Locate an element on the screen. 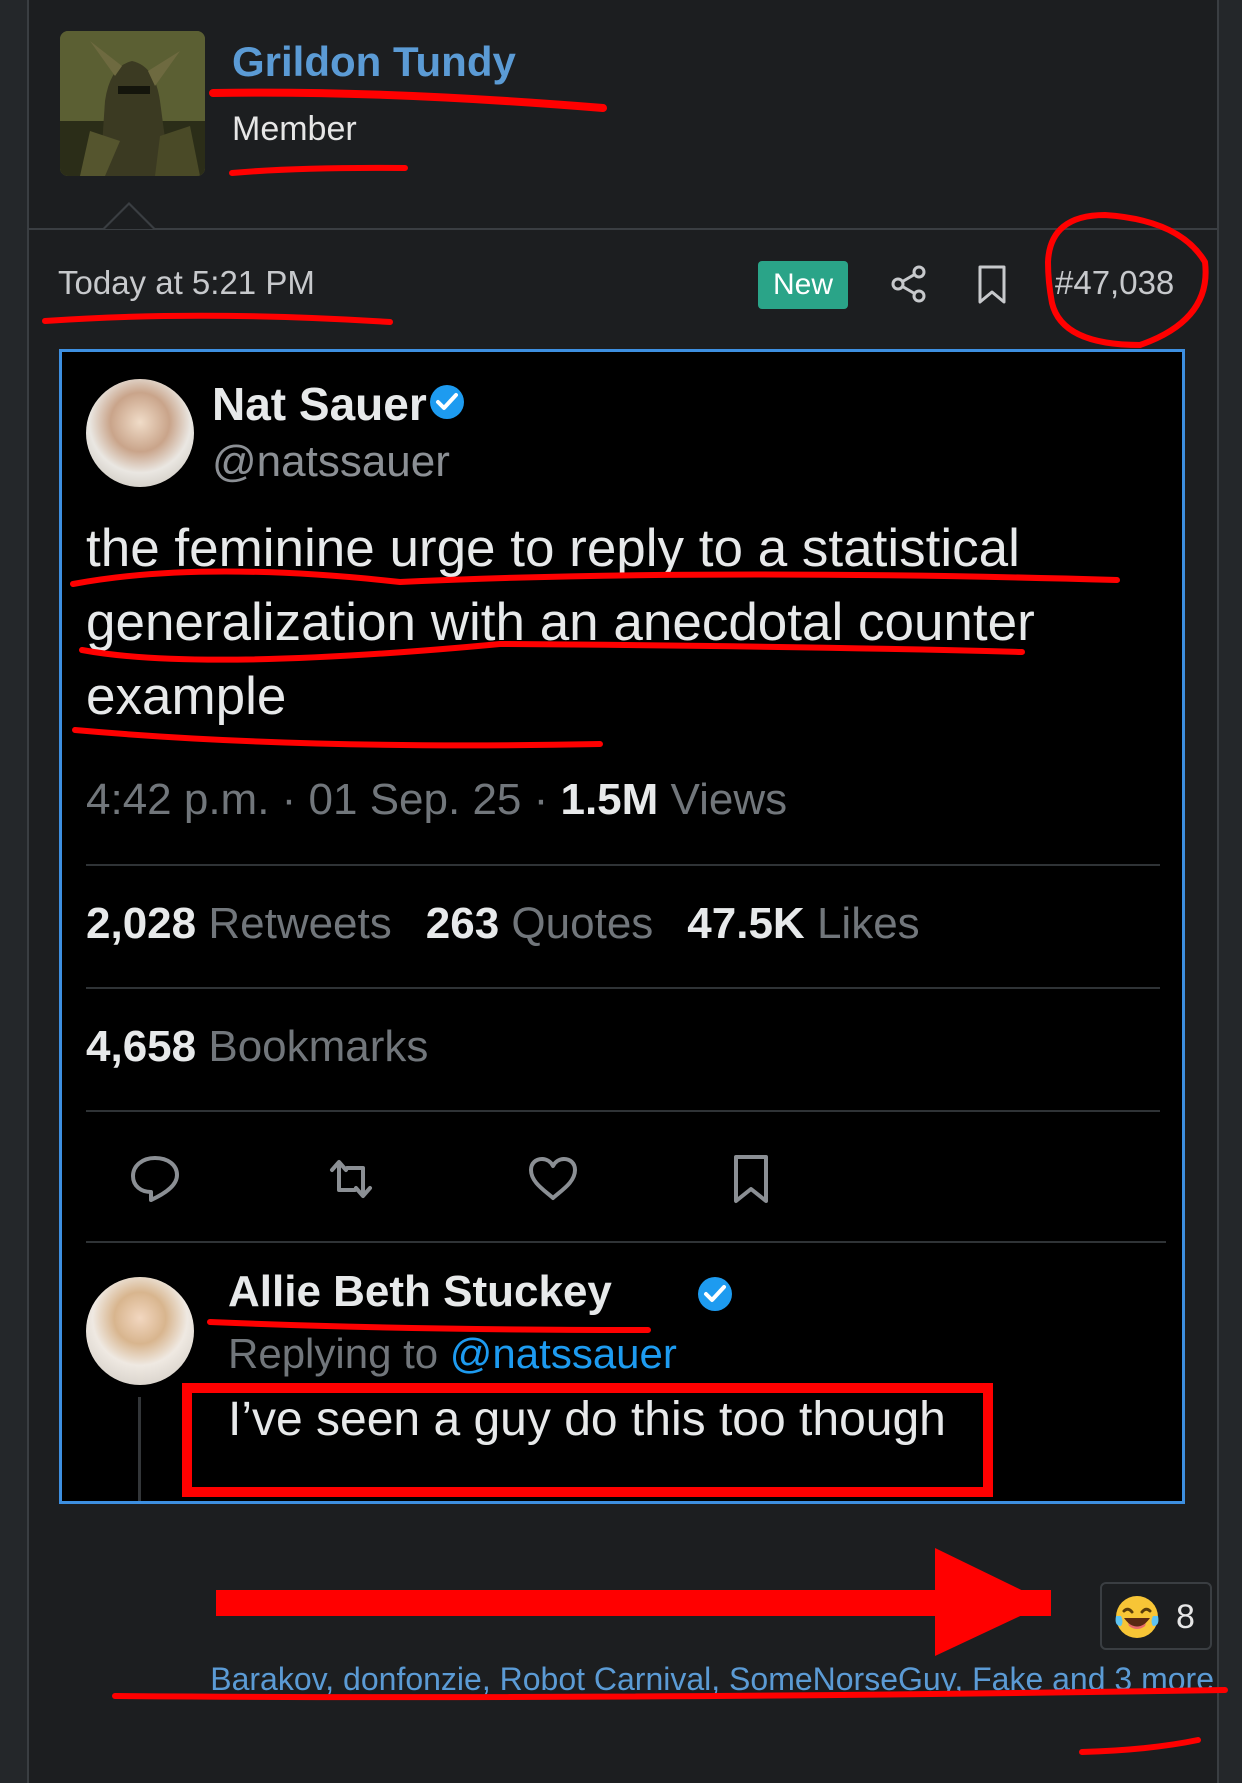 The height and width of the screenshot is (1783, 1242). share-button is located at coordinates (909, 284).